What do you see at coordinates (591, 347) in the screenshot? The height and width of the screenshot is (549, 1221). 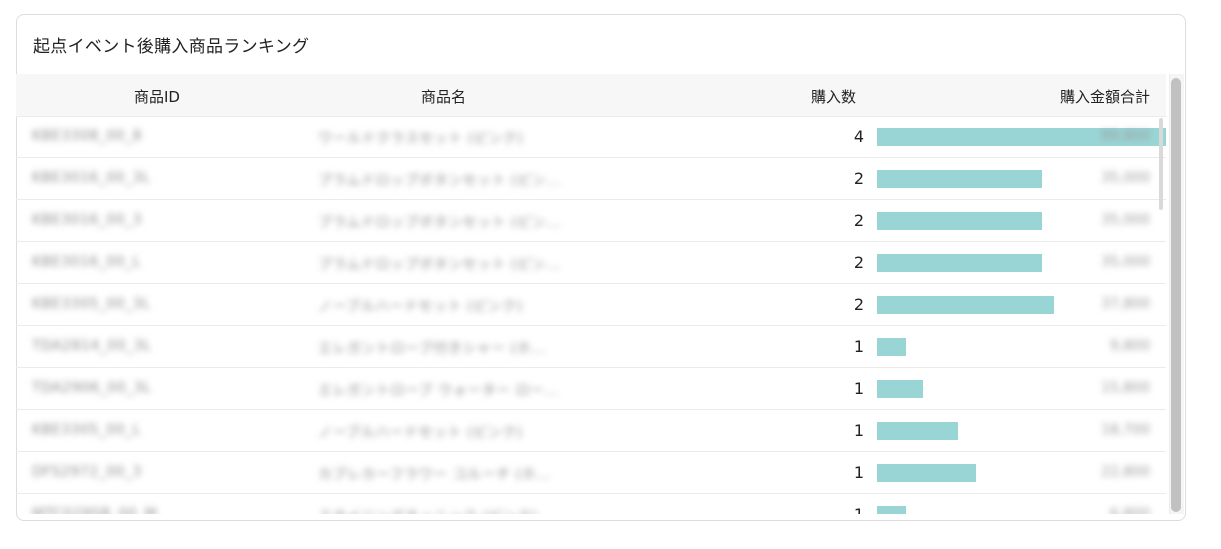 I see `table-row: TDA2814_00_3L エレガントローブ付きシャー (ホ... 1 9,800` at bounding box center [591, 347].